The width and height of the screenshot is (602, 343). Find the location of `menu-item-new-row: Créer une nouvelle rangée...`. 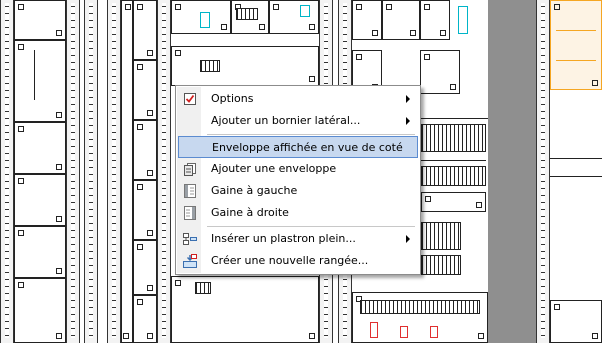

menu-item-new-row: Créer une nouvelle rangée... is located at coordinates (298, 261).